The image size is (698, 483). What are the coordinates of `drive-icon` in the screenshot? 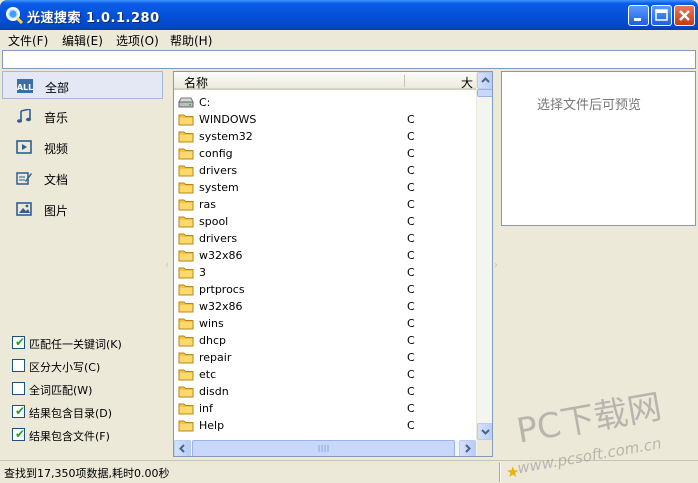 It's located at (186, 102).